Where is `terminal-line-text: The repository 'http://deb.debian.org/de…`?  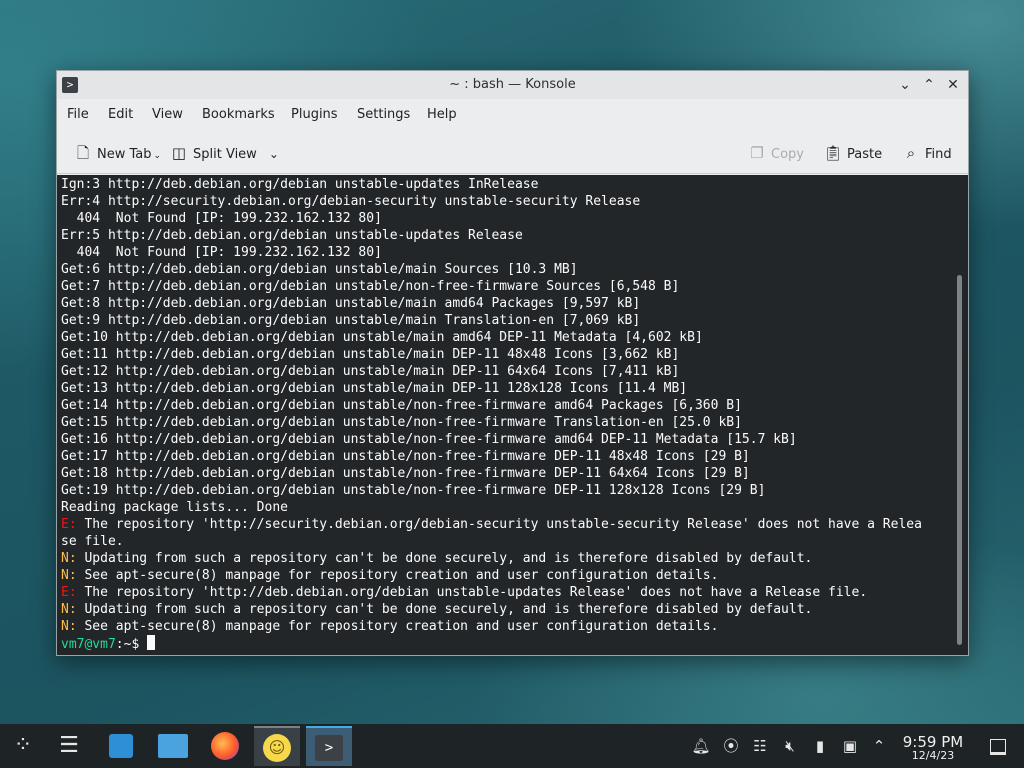 terminal-line-text: The repository 'http://deb.debian.org/de… is located at coordinates (472, 592).